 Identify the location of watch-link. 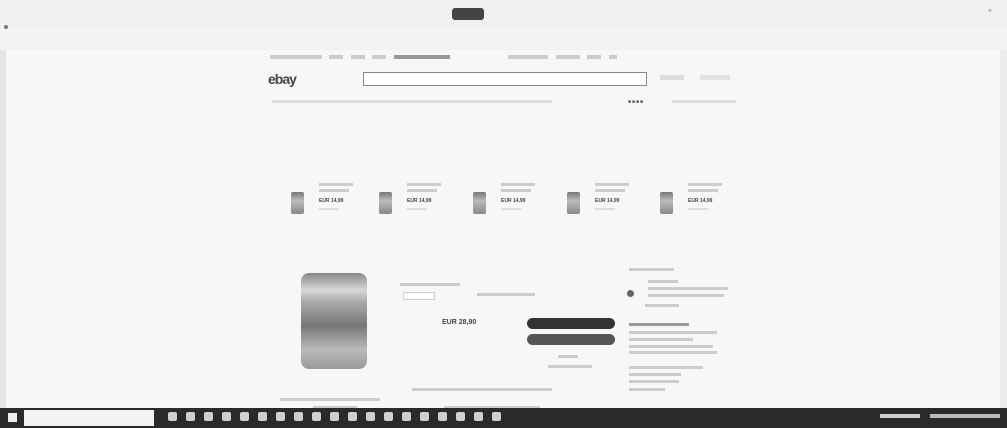
(704, 101).